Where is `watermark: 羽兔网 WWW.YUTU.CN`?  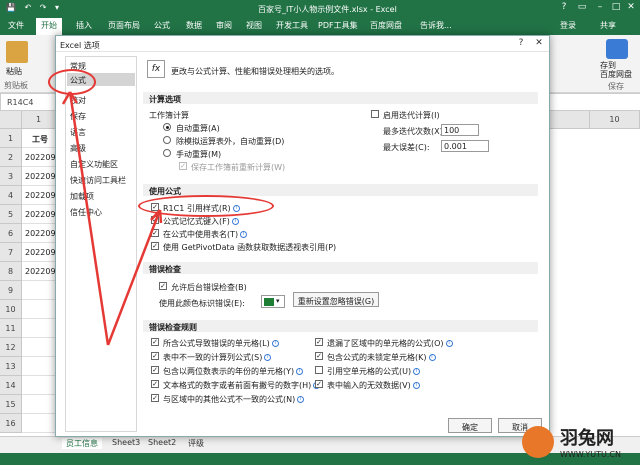 watermark: 羽兔网 WWW.YUTU.CN is located at coordinates (580, 442).